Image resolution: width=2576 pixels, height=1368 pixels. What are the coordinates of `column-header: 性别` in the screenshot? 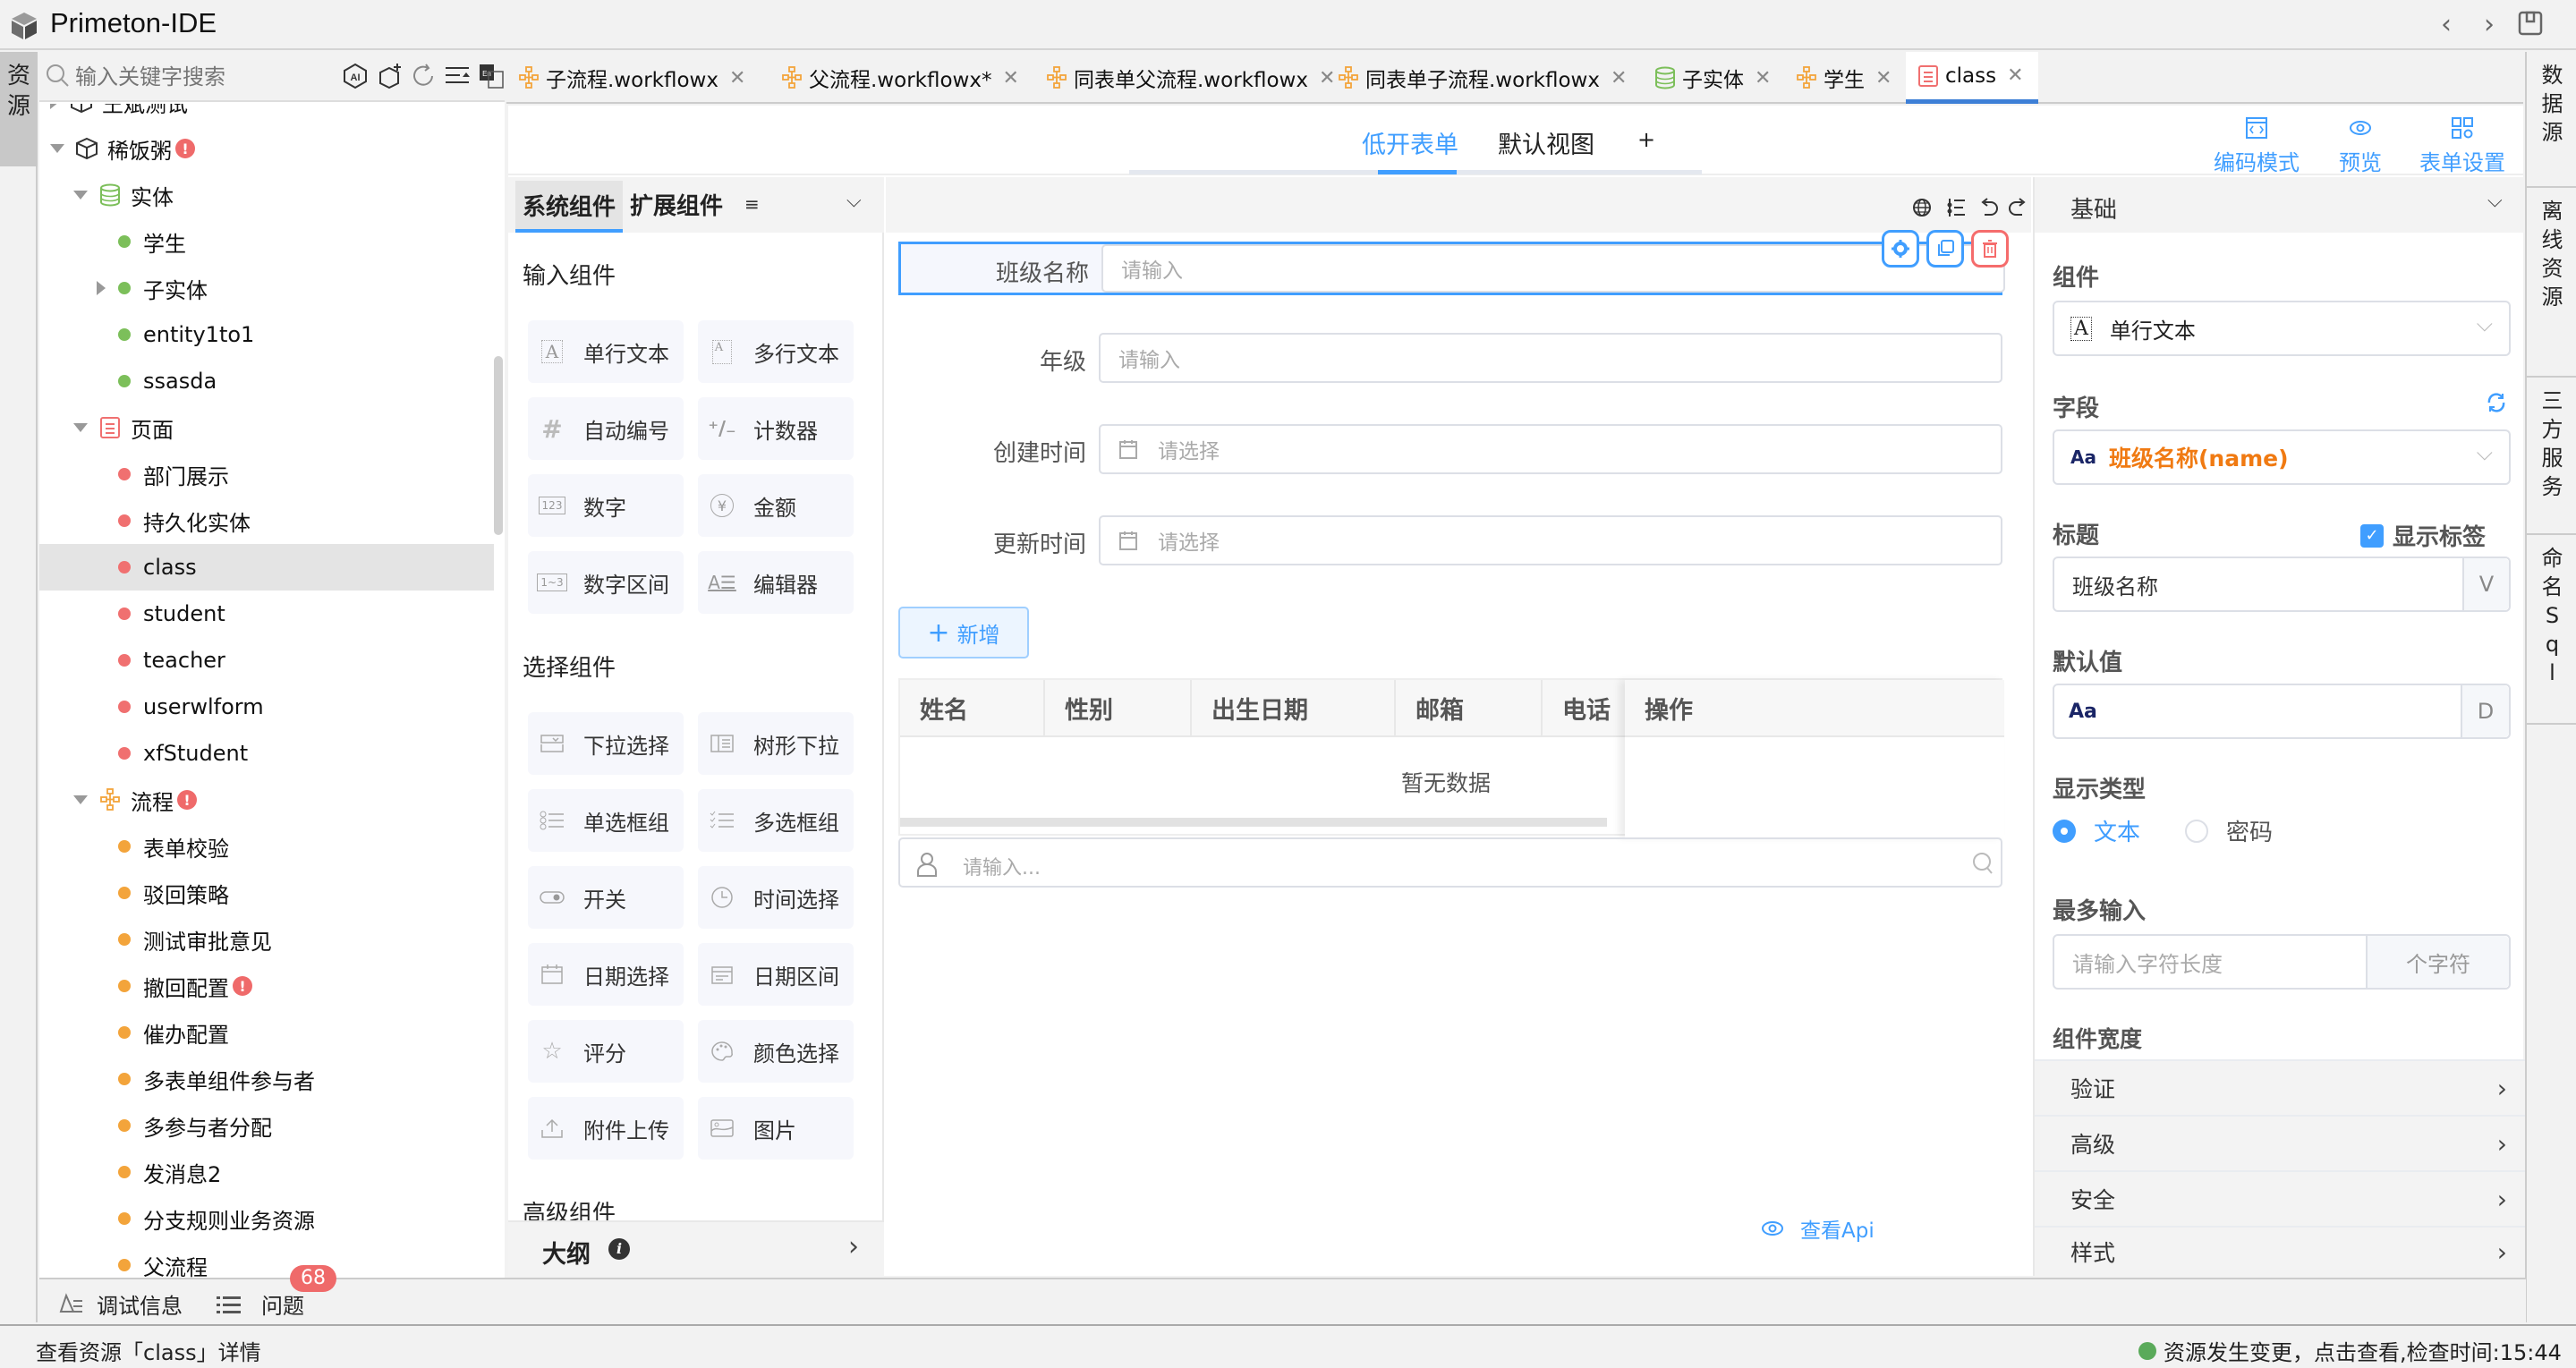 It's located at (1118, 708).